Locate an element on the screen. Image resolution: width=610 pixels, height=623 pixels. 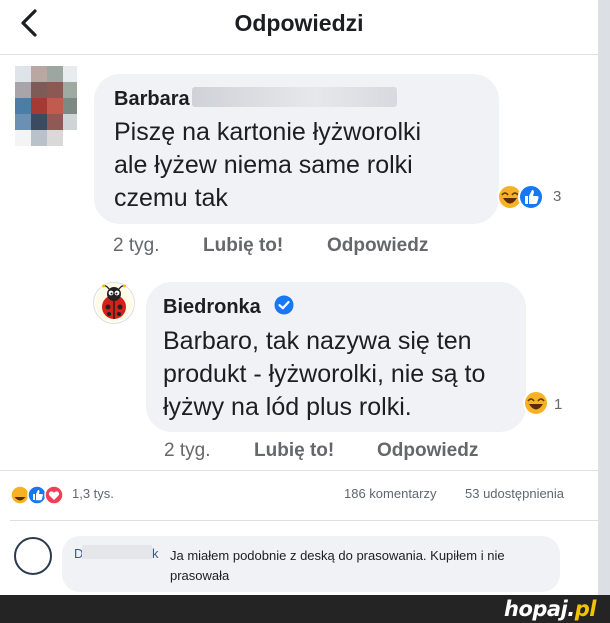
like-reaction-icon is located at coordinates (531, 197).